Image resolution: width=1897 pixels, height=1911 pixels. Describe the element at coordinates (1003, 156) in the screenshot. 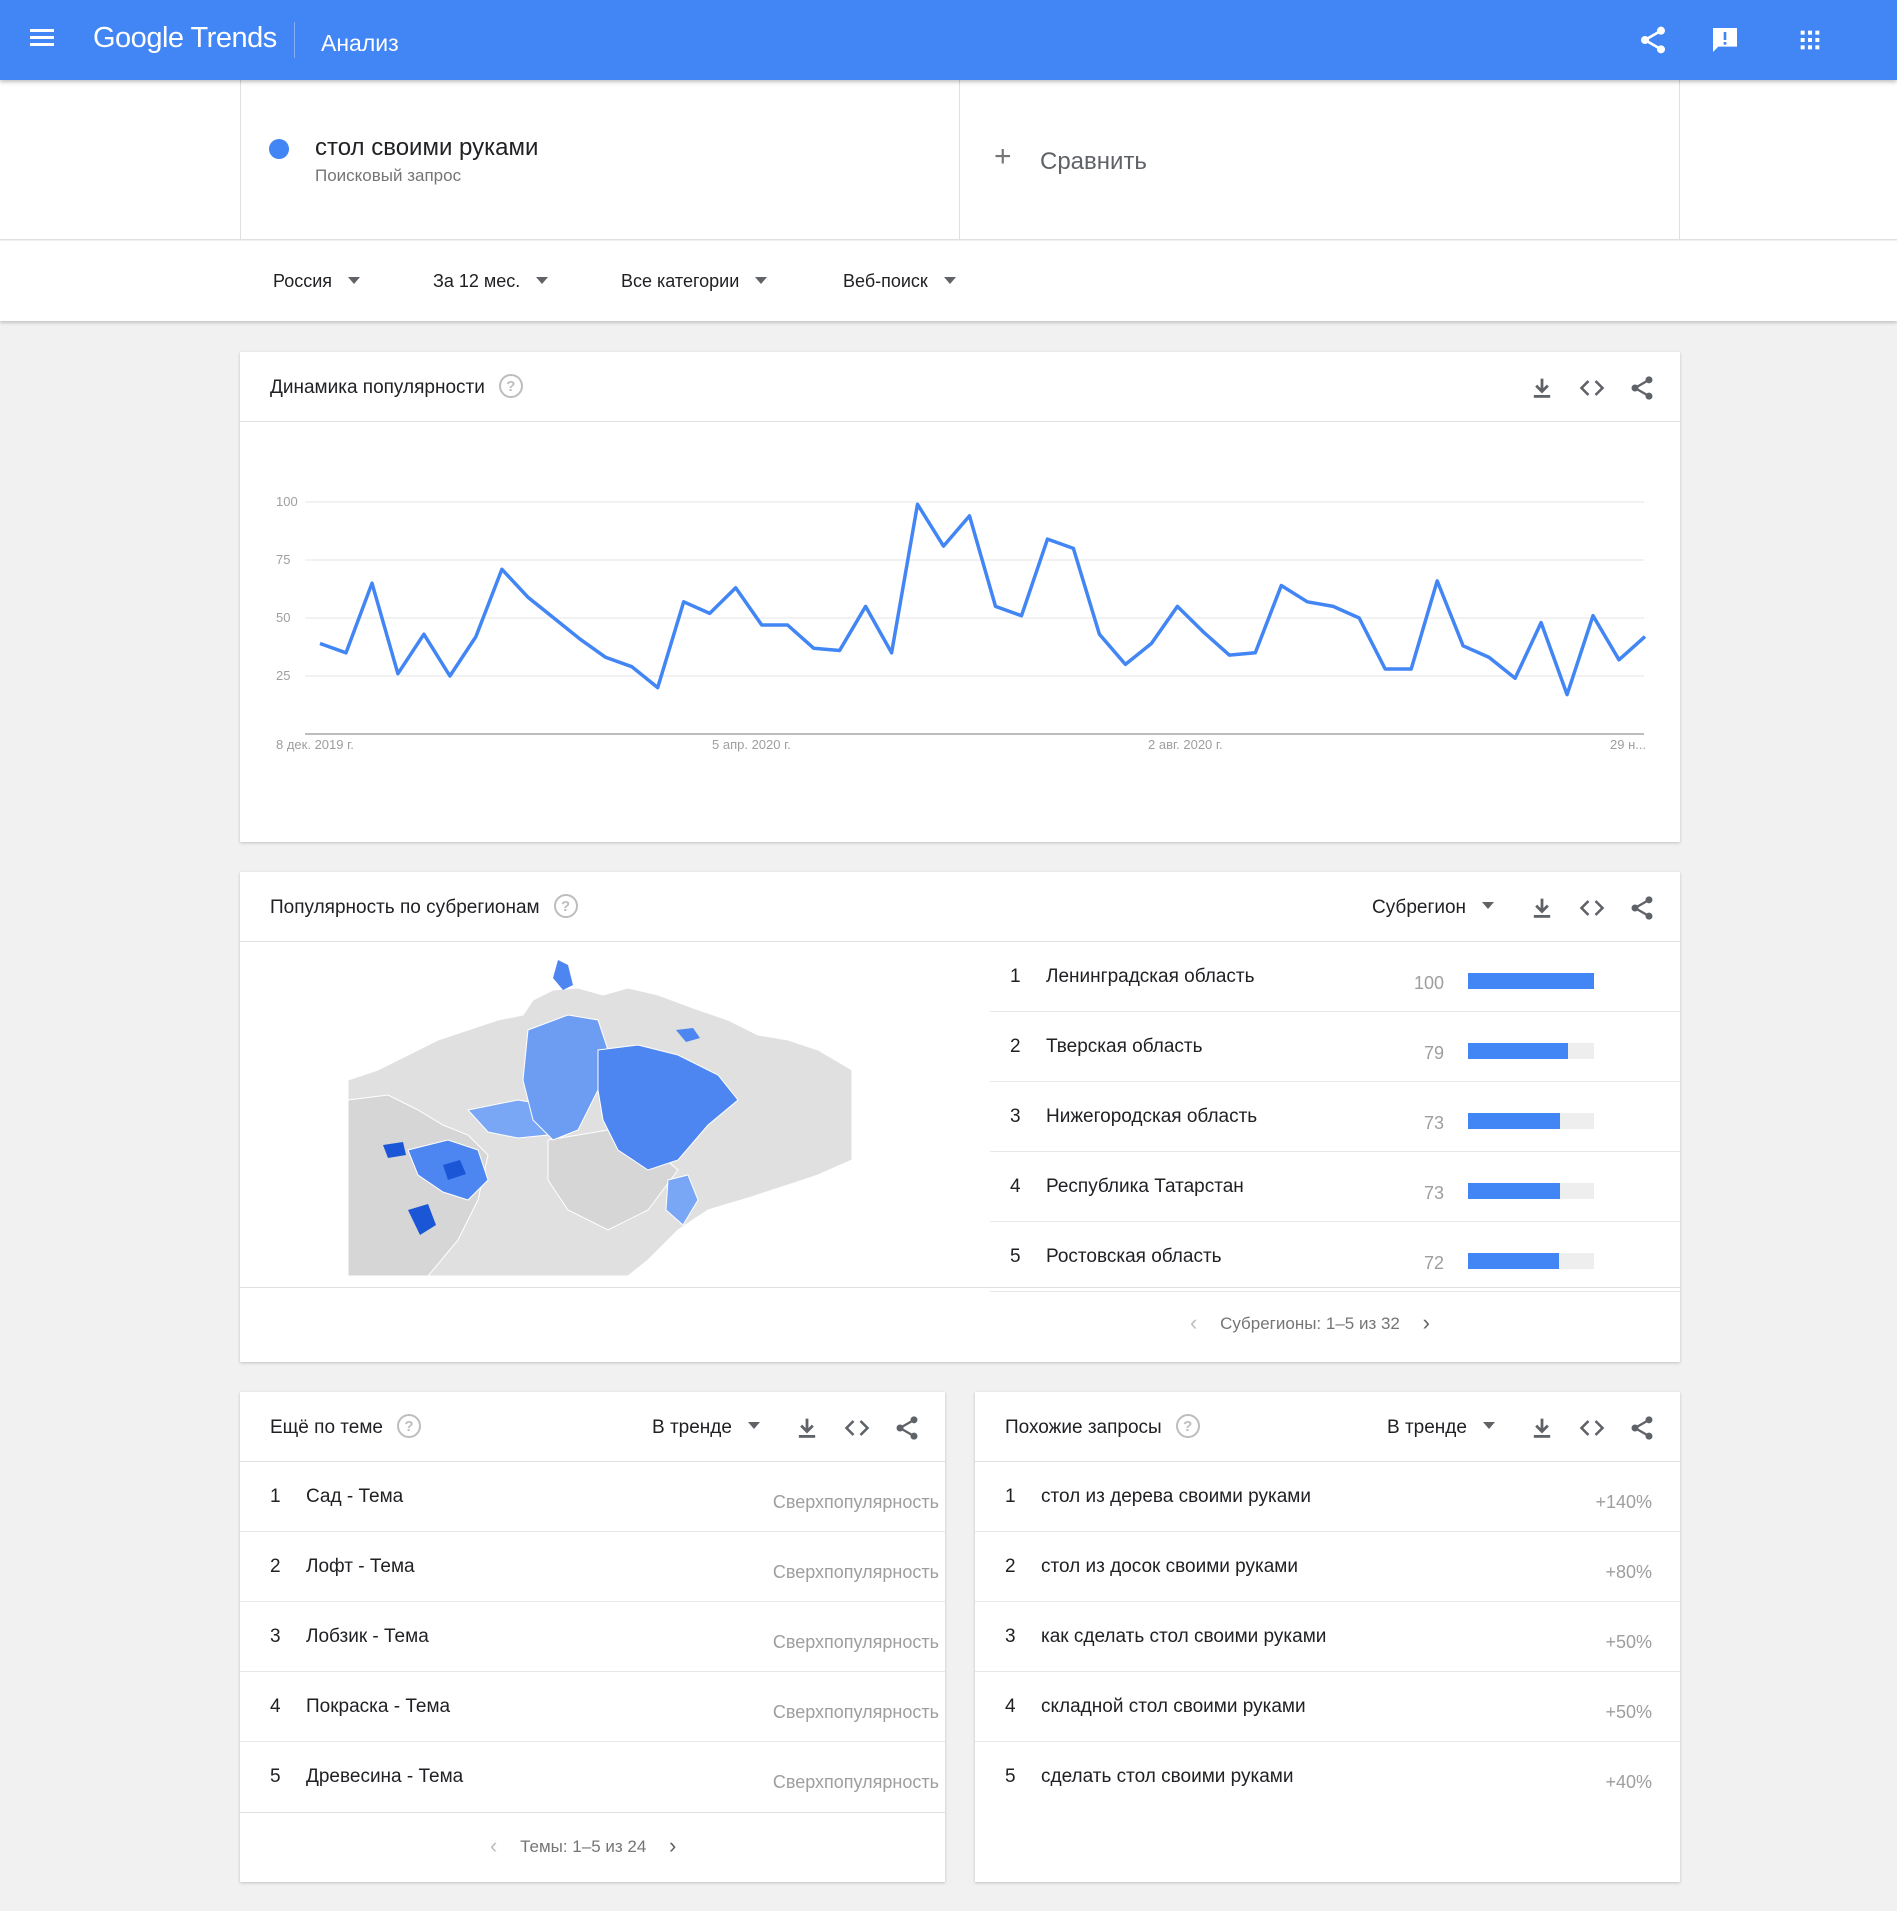

I see `plus-icon: +` at that location.